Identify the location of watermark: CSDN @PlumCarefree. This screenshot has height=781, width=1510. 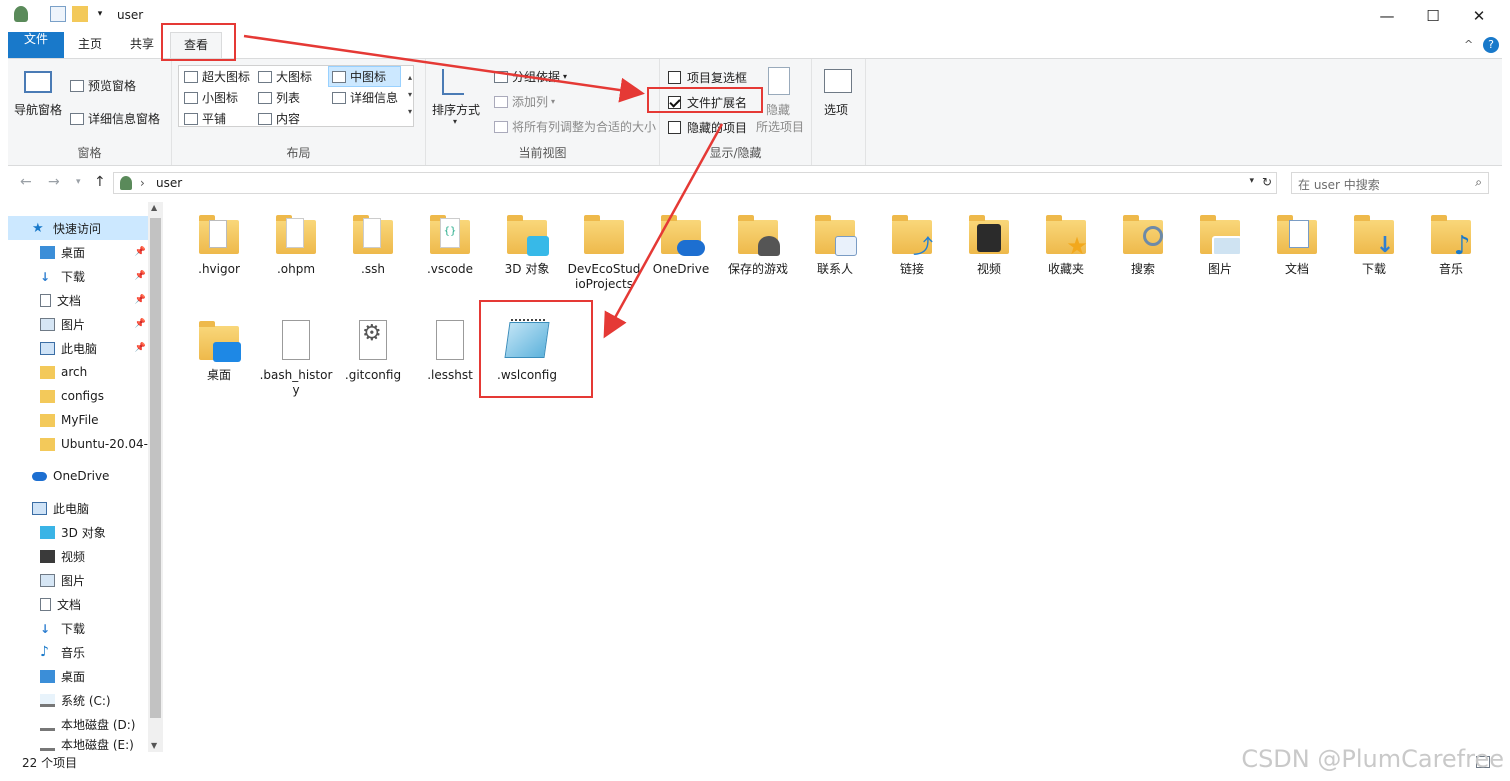
(1372, 759).